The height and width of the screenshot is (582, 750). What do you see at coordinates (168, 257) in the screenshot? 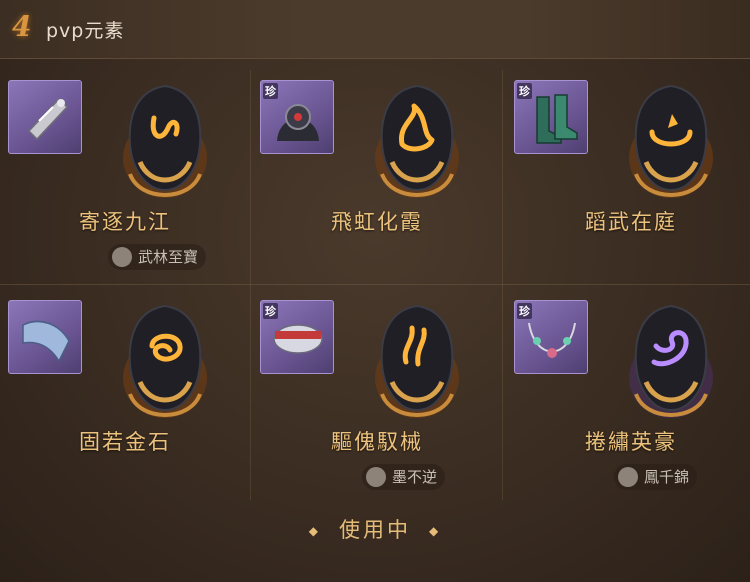
I see `owner-name: 武林至寶` at bounding box center [168, 257].